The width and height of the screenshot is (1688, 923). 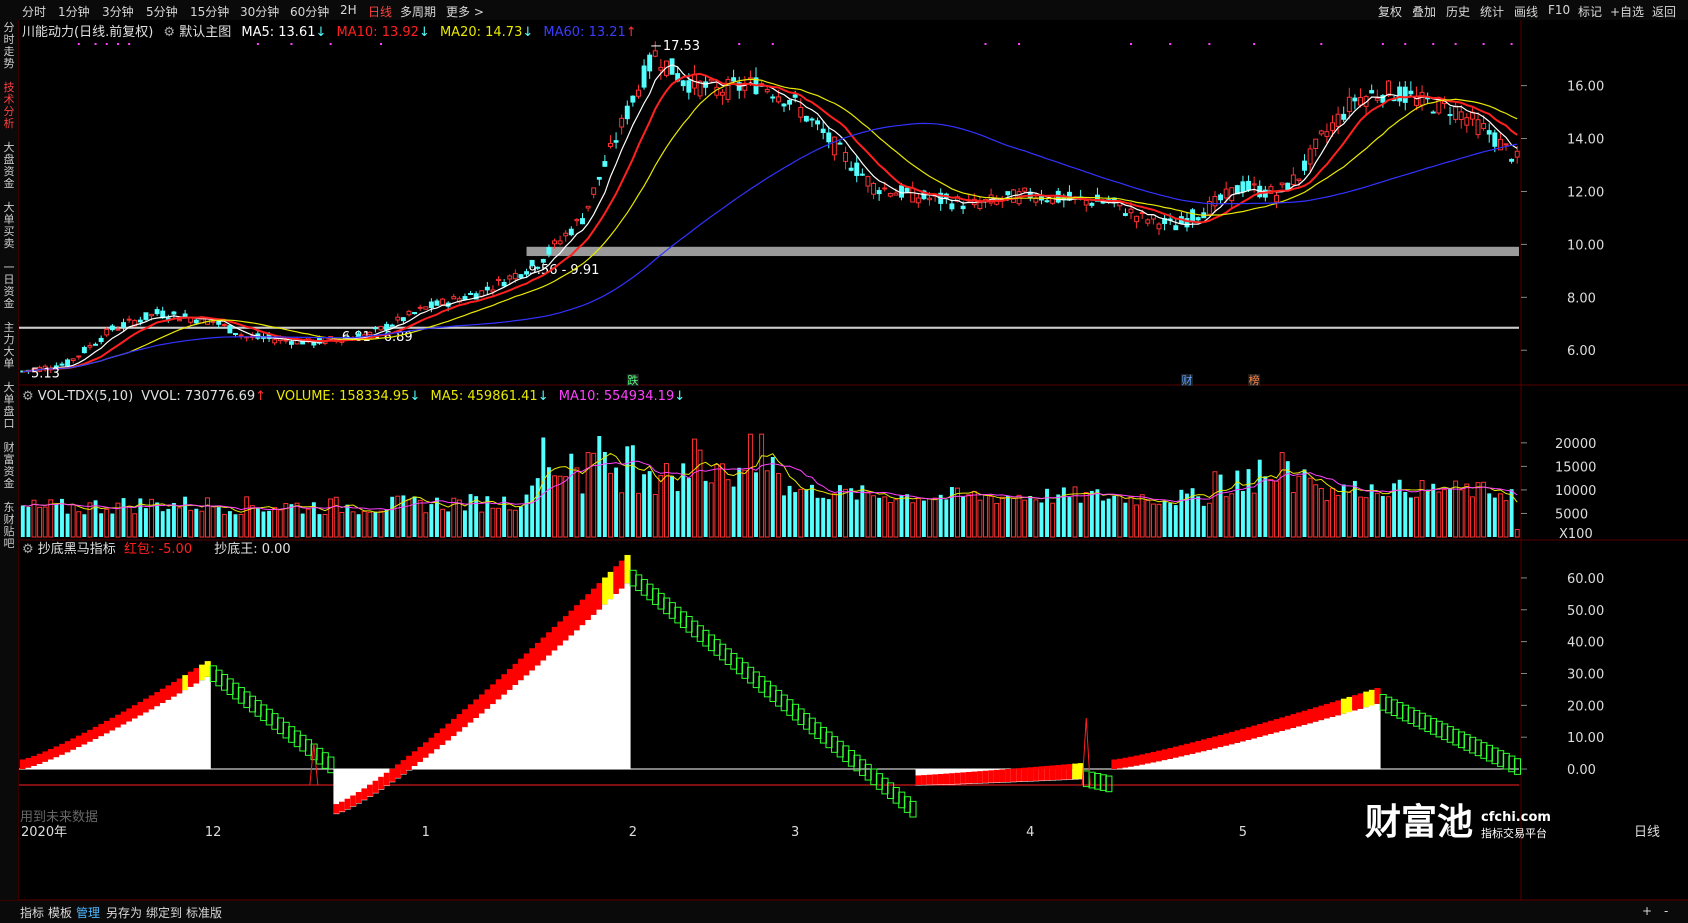 I want to click on template-button: 模板, so click(x=60, y=912).